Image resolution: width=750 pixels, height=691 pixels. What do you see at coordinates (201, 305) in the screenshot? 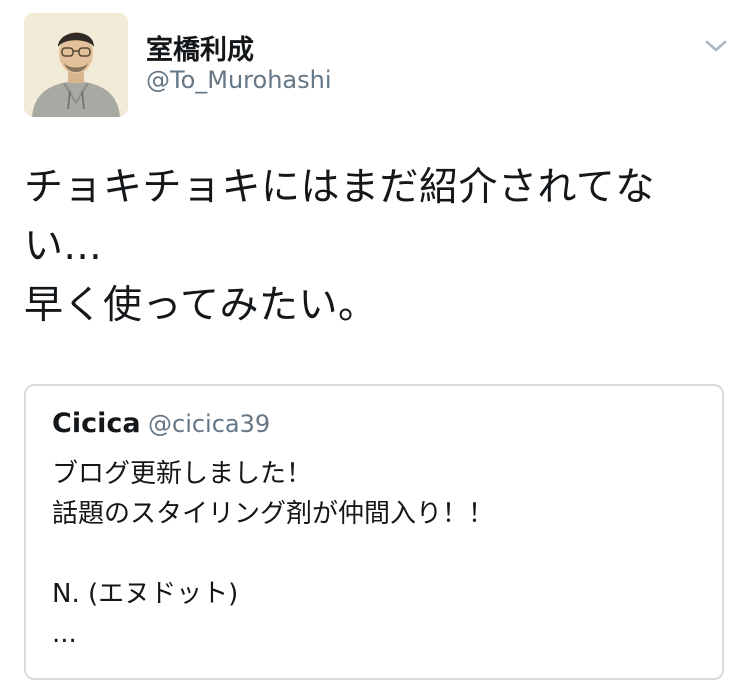
I see `tweet-text-line: 早く使ってみたい。` at bounding box center [201, 305].